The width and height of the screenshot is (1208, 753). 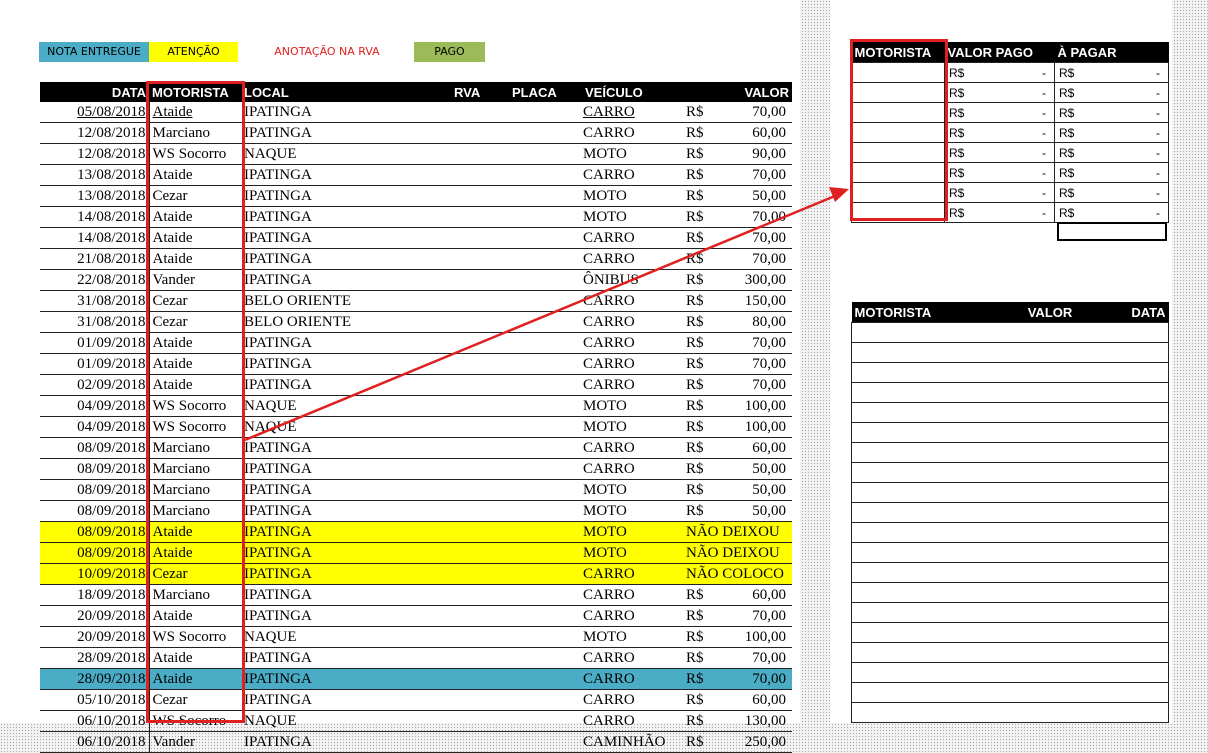 I want to click on cell-rva, so click(x=481, y=742).